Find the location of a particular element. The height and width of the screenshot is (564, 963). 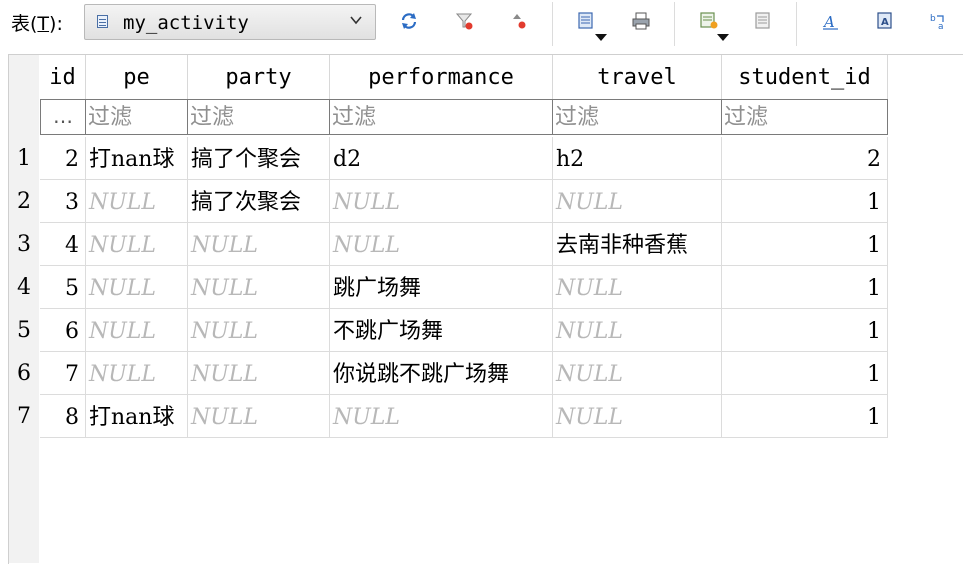

cell-performance: d2 is located at coordinates (441, 158).